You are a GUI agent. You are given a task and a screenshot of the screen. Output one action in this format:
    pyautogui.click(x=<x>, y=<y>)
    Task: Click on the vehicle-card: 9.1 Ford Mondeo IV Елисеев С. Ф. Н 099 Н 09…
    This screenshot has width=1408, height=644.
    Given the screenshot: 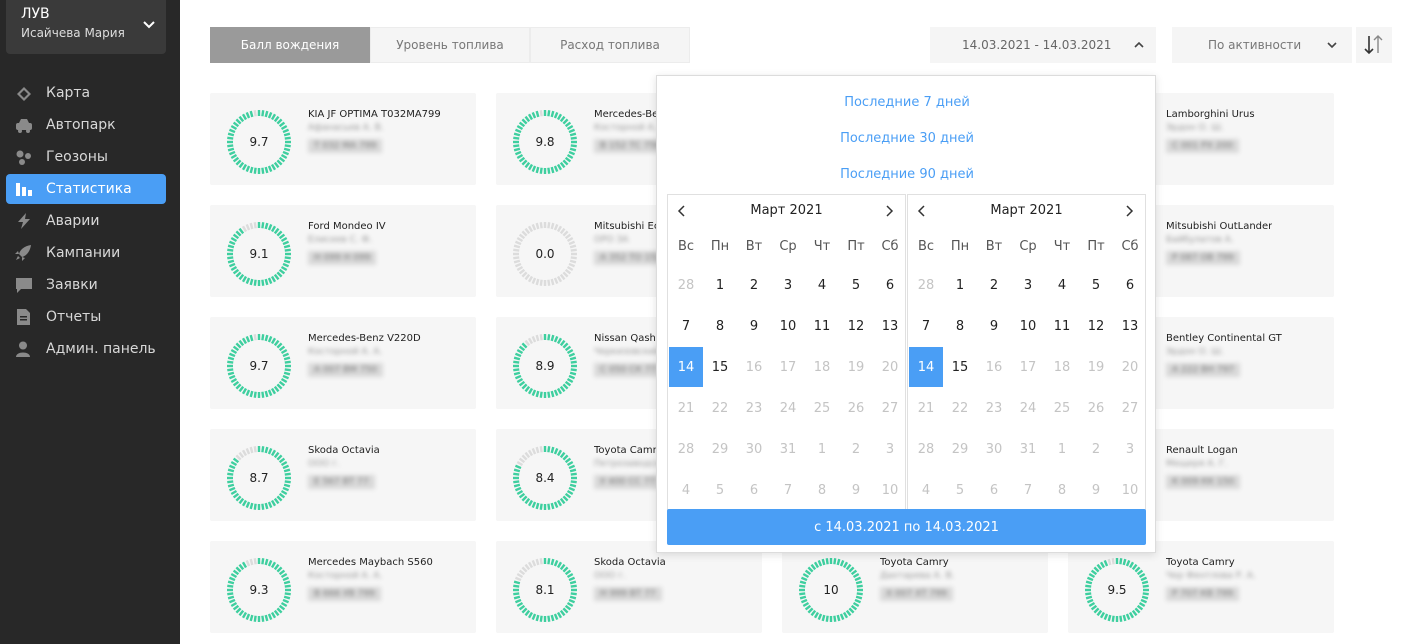 What is the action you would take?
    pyautogui.click(x=343, y=251)
    